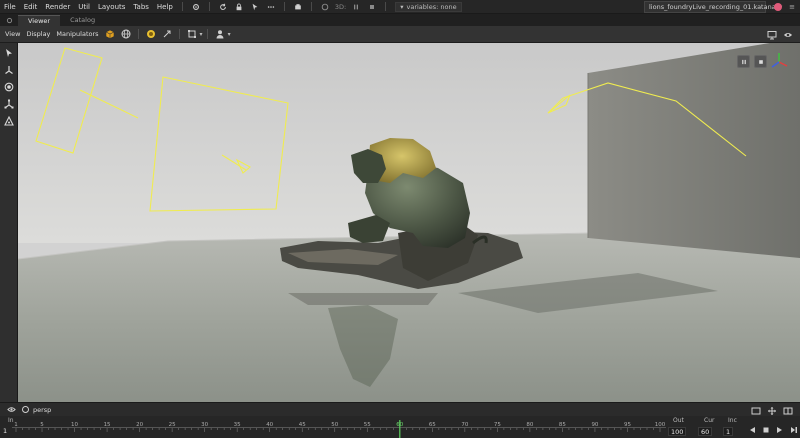  What do you see at coordinates (11, 410) in the screenshot?
I see `eye-icon` at bounding box center [11, 410].